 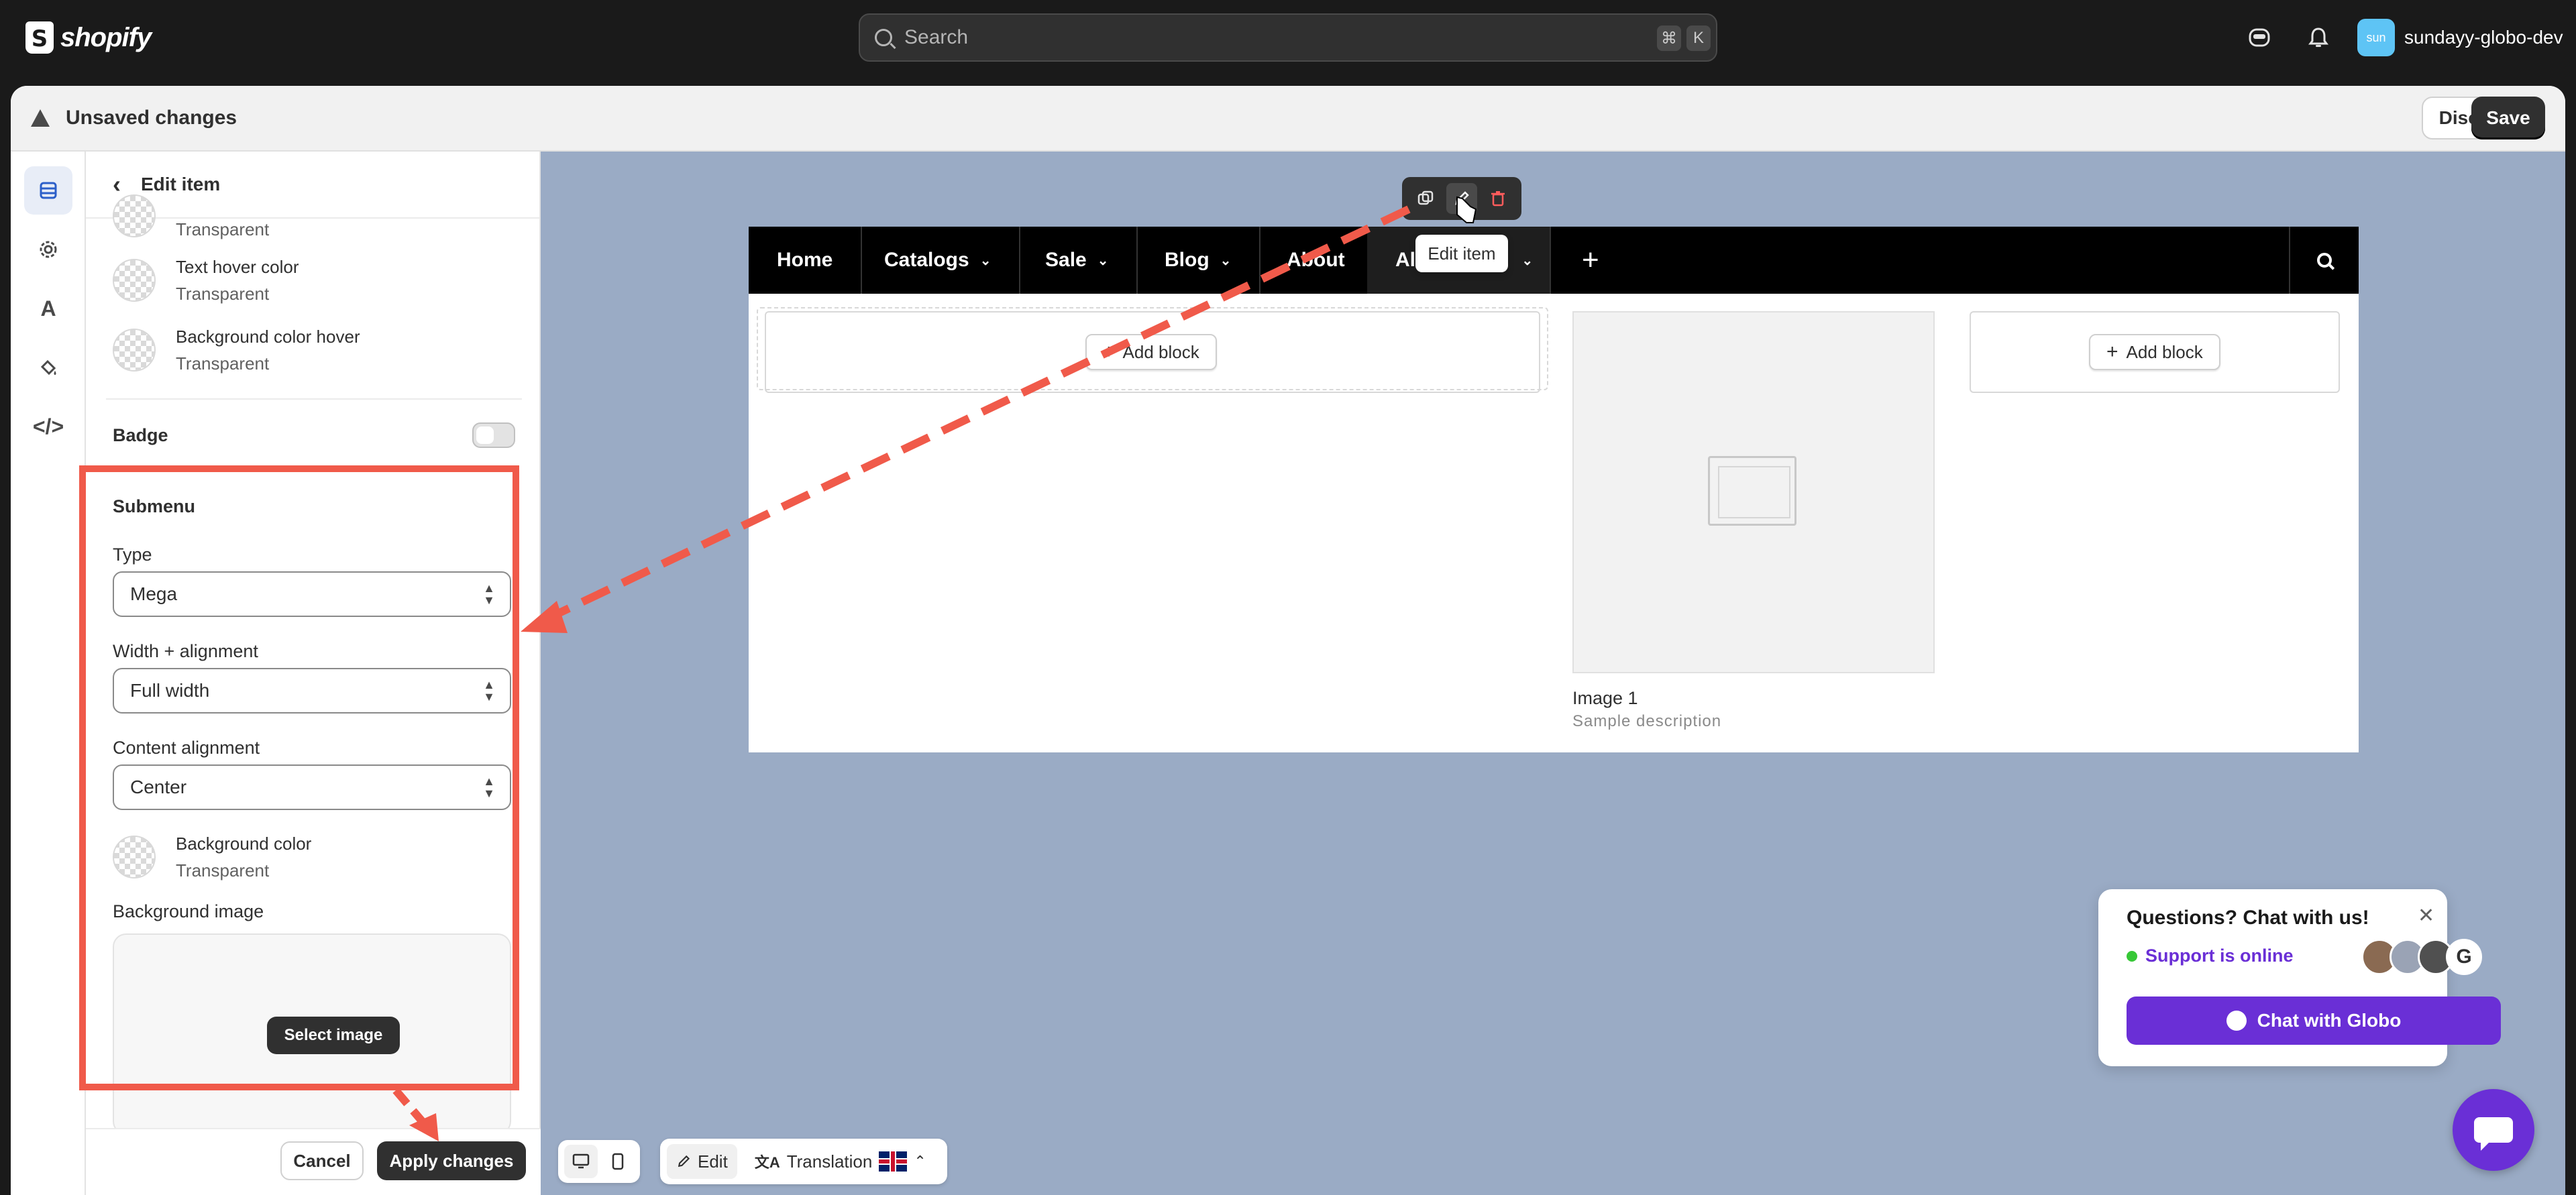 What do you see at coordinates (920, 1161) in the screenshot?
I see `chevron-up-icon: ⌃` at bounding box center [920, 1161].